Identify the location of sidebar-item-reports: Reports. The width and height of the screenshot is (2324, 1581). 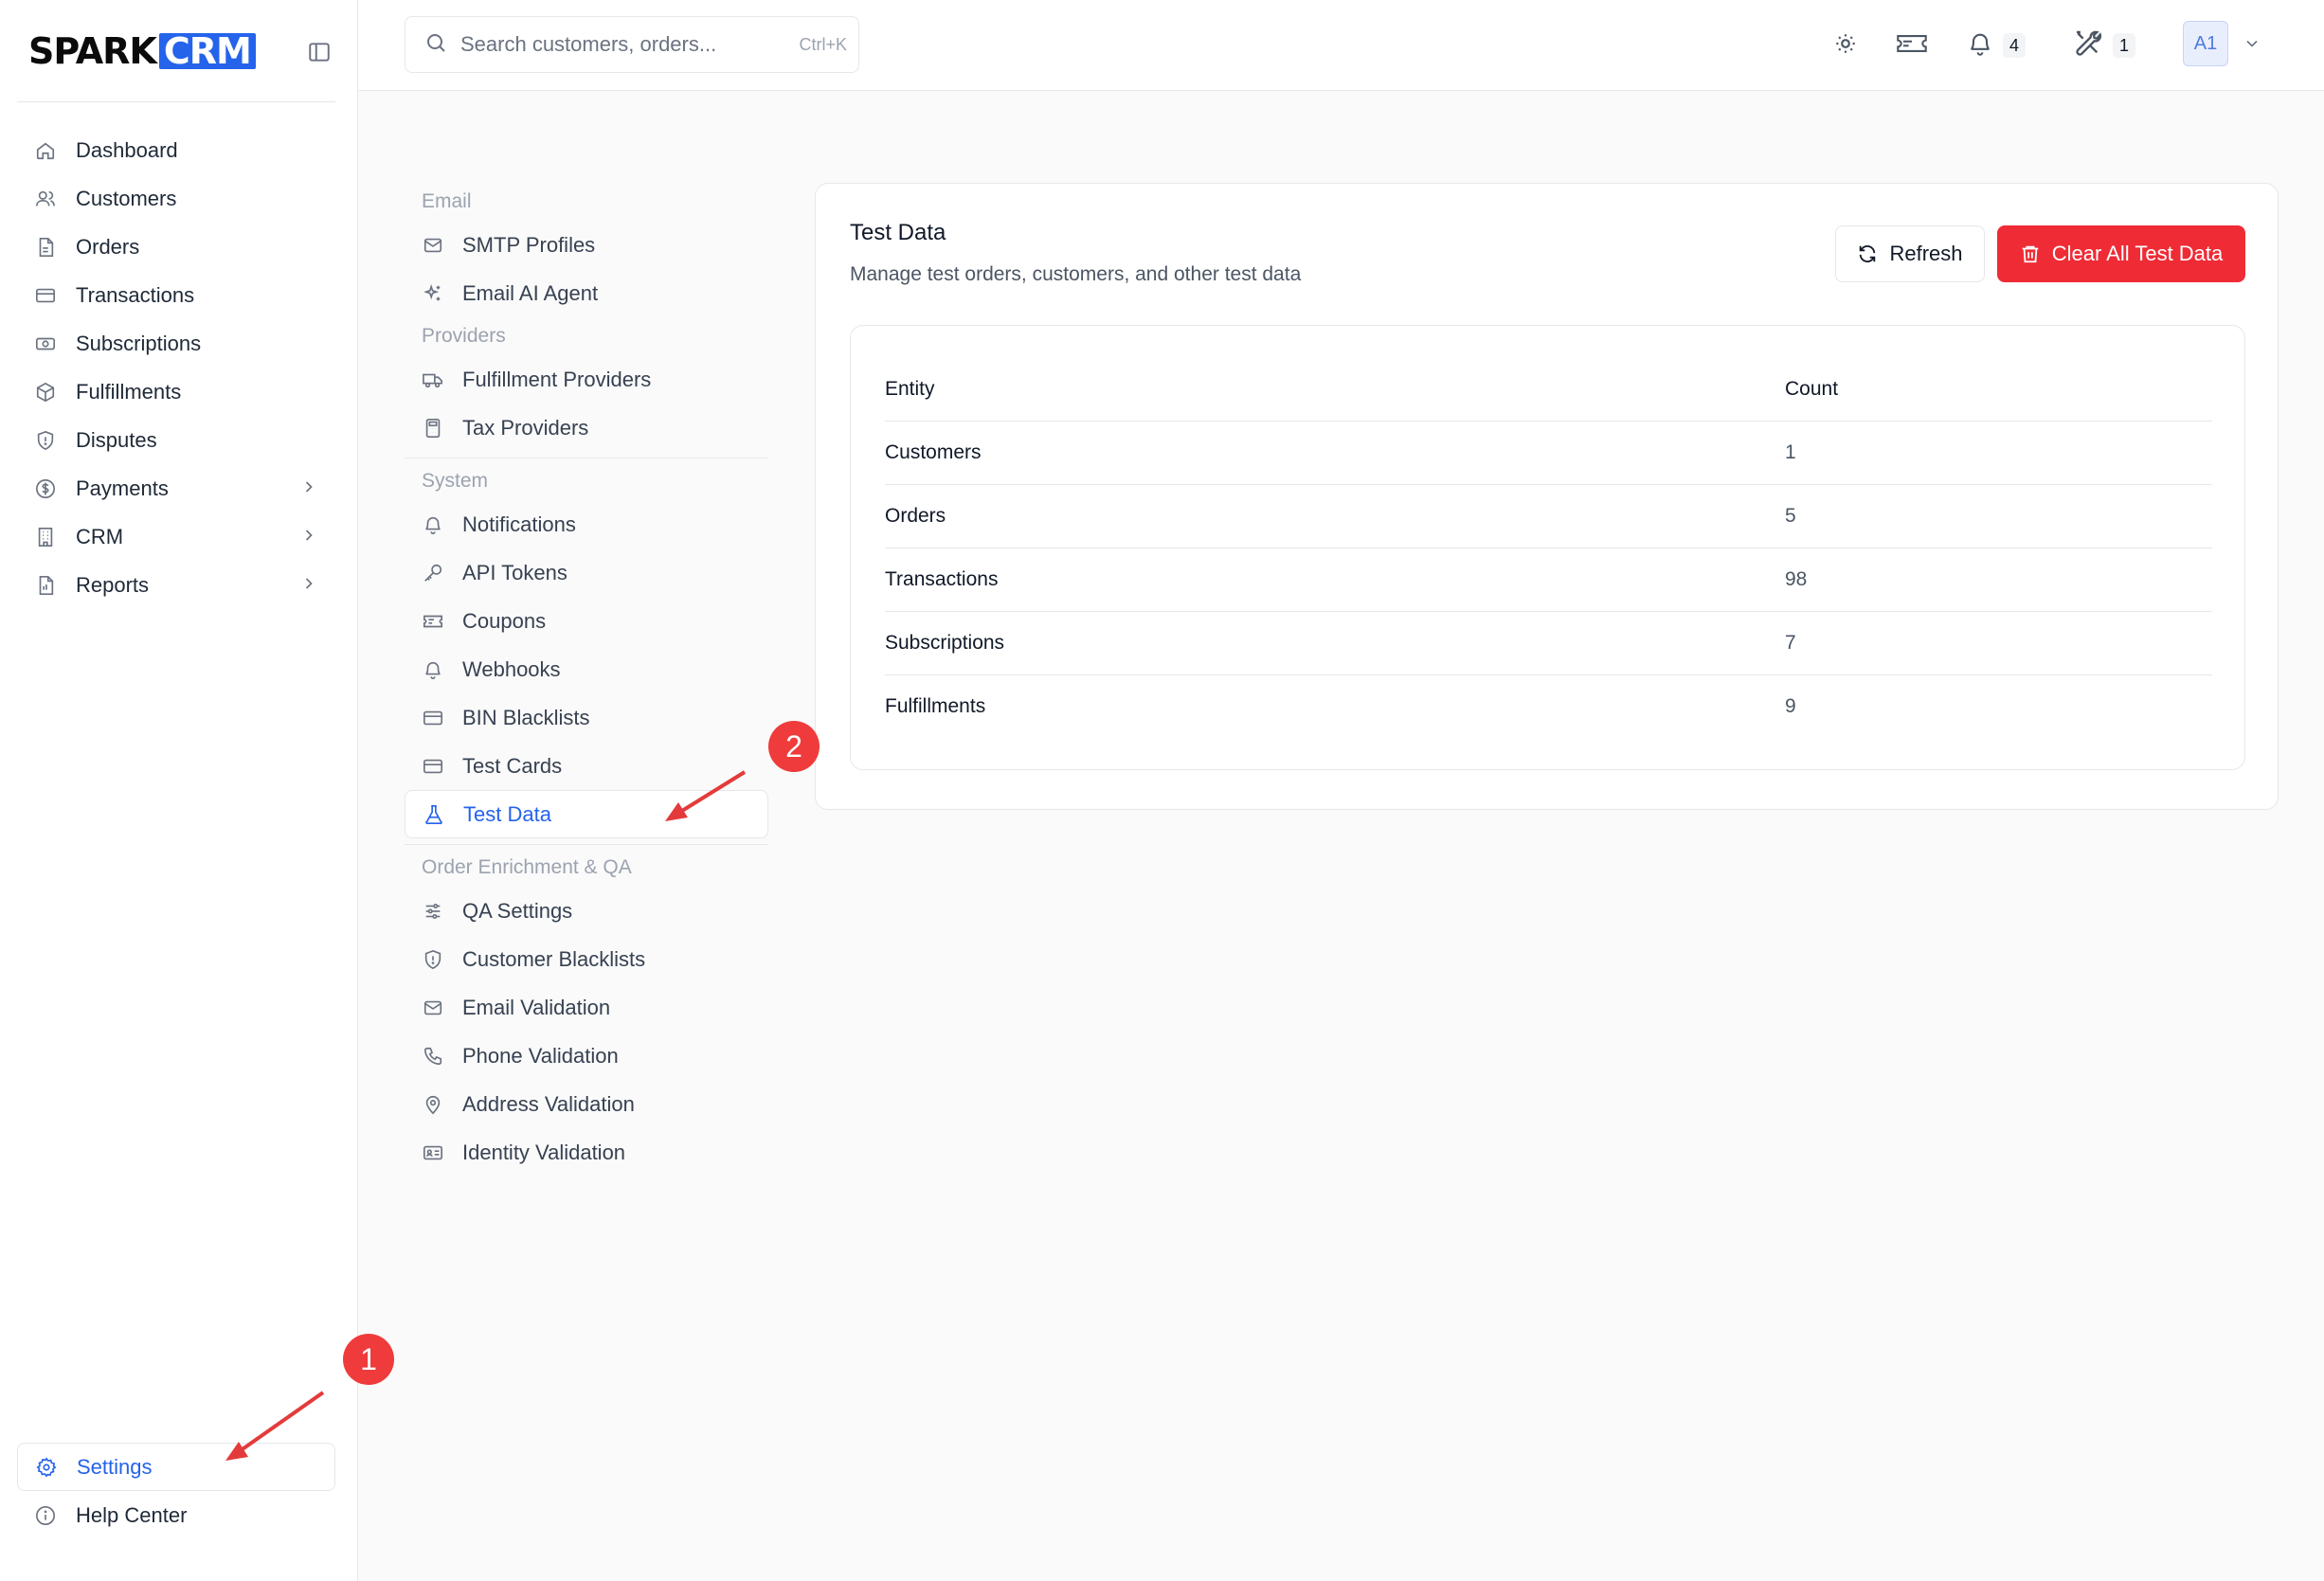
(176, 585).